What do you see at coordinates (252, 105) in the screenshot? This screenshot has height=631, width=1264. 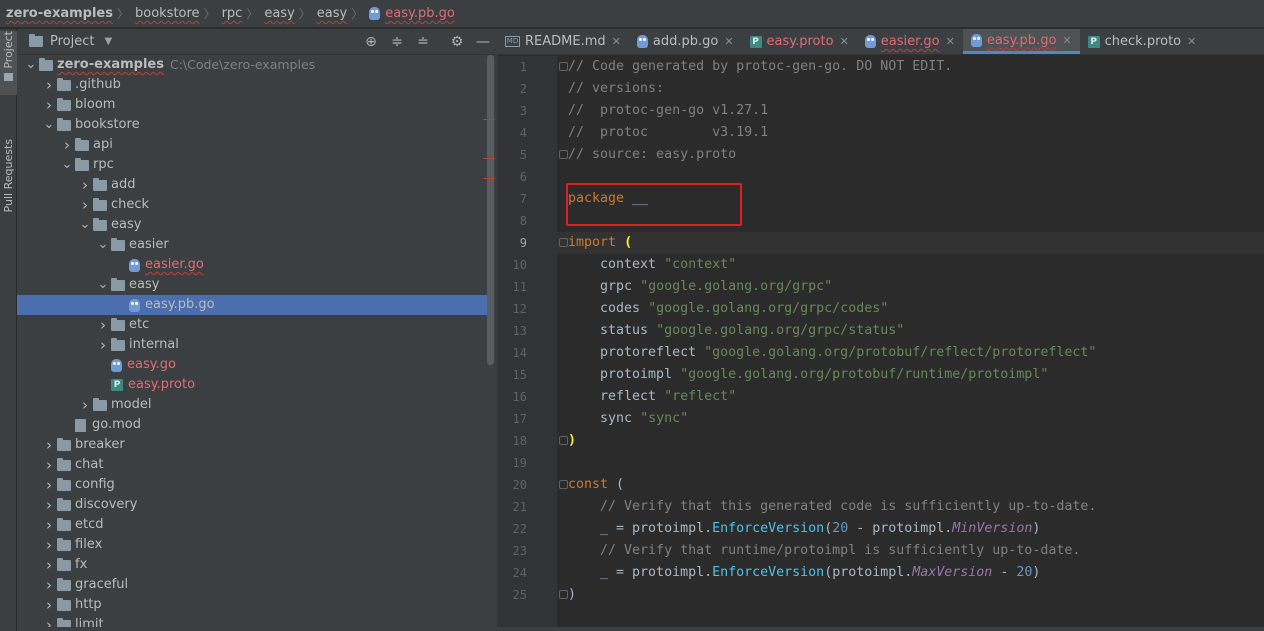 I see `tree-row: › bloom` at bounding box center [252, 105].